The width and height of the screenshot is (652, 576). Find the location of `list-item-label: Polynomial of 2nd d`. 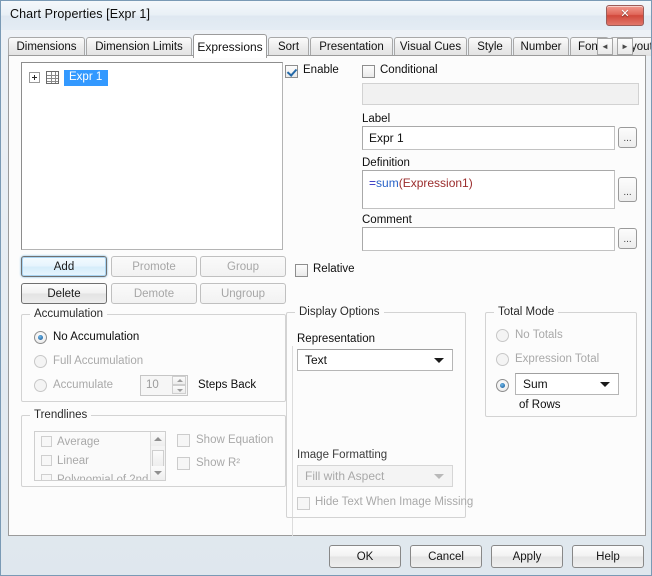

list-item-label: Polynomial of 2nd d is located at coordinates (108, 477).